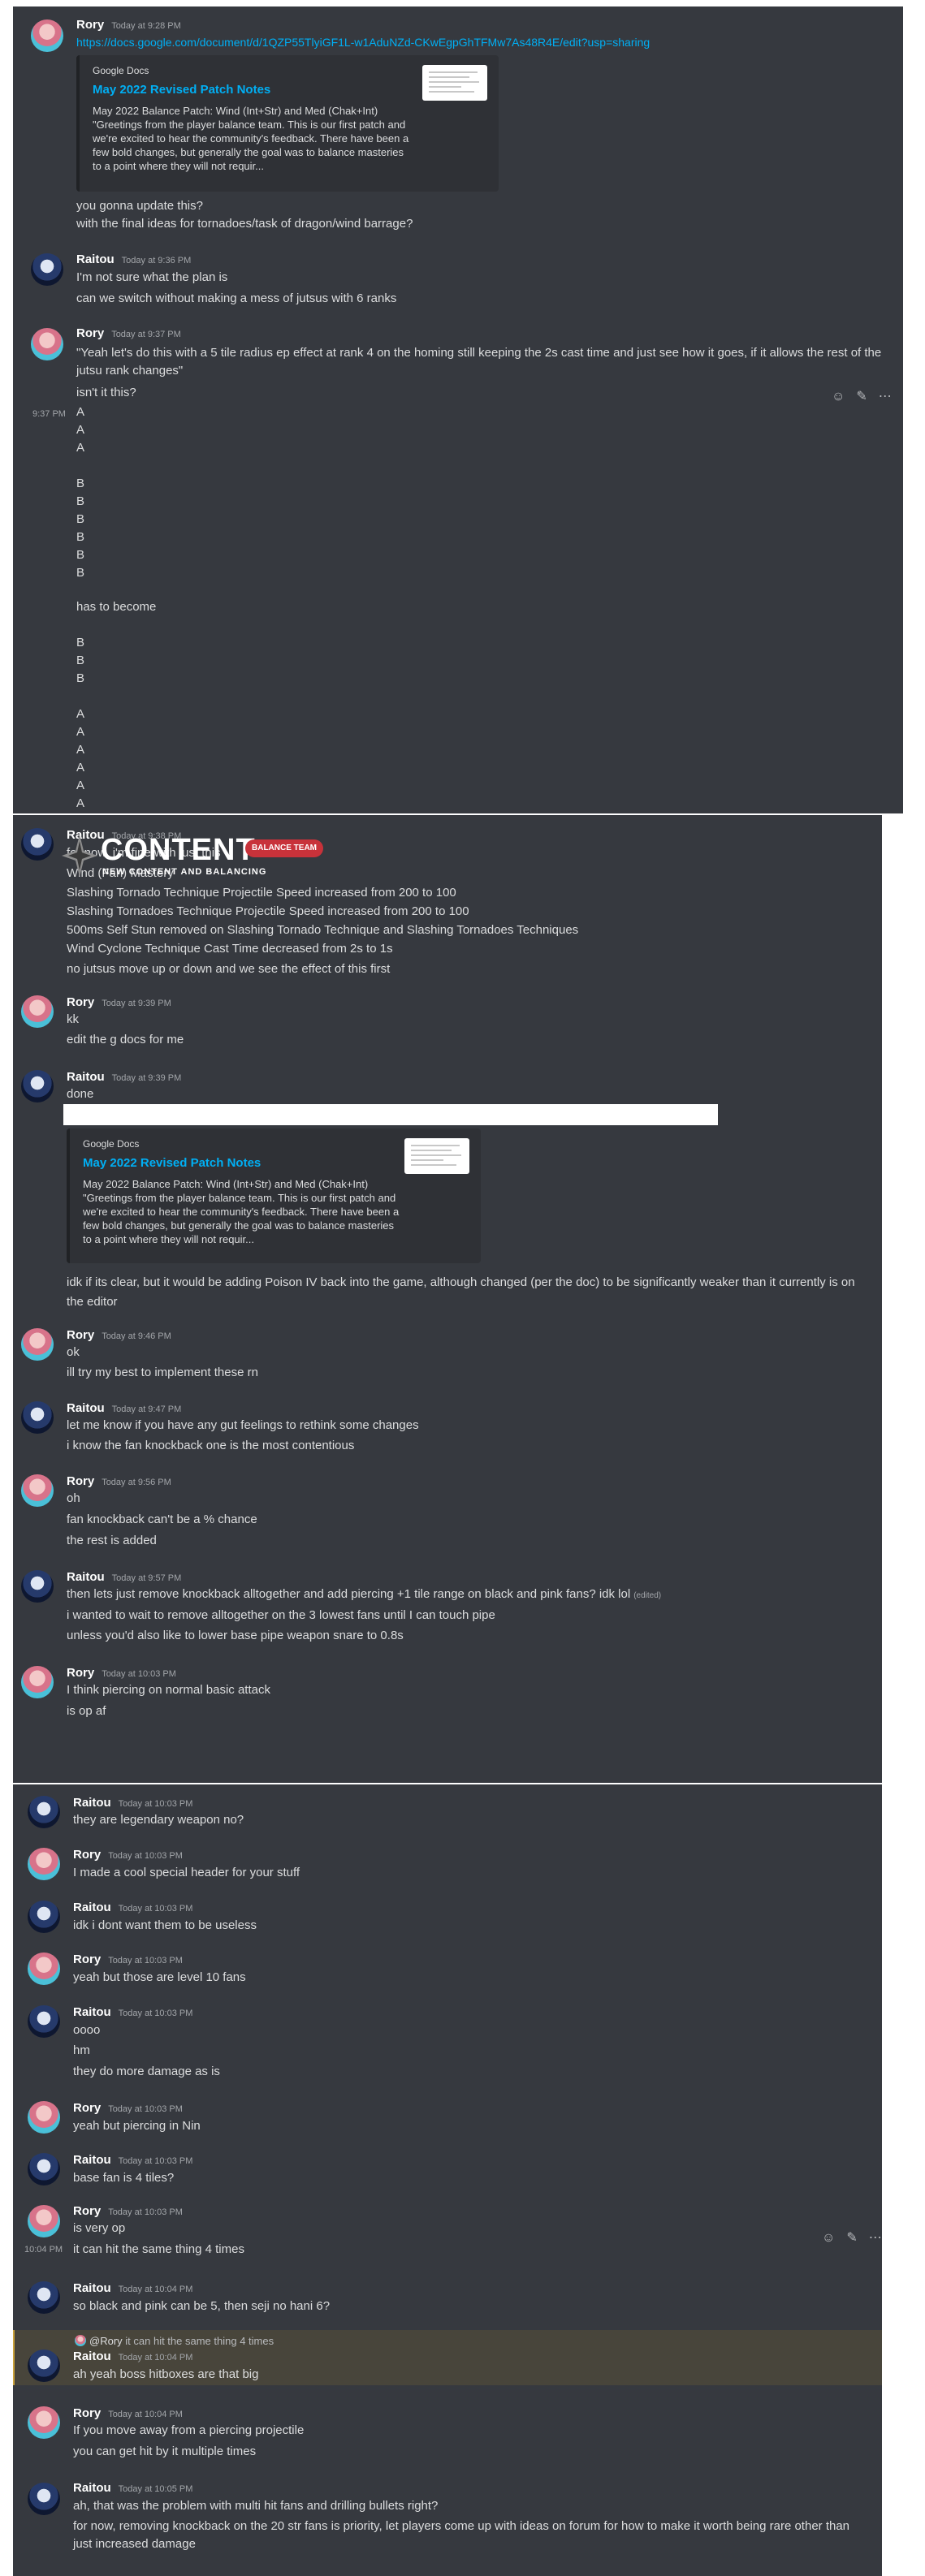  What do you see at coordinates (124, 1577) in the screenshot?
I see `username-raitou: Raitou Today at 9:57 PM` at bounding box center [124, 1577].